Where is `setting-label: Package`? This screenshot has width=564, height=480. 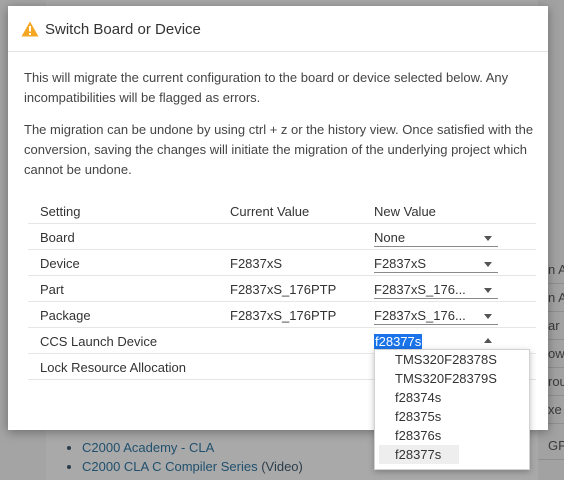
setting-label: Package is located at coordinates (65, 315).